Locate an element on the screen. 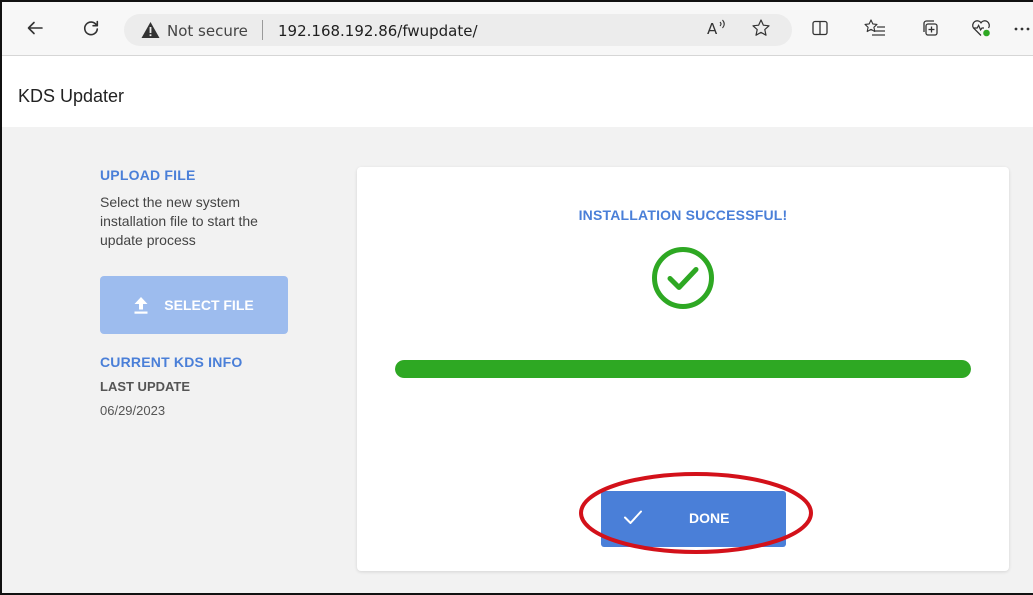 The height and width of the screenshot is (595, 1033). app-title: KDS Updater is located at coordinates (71, 96).